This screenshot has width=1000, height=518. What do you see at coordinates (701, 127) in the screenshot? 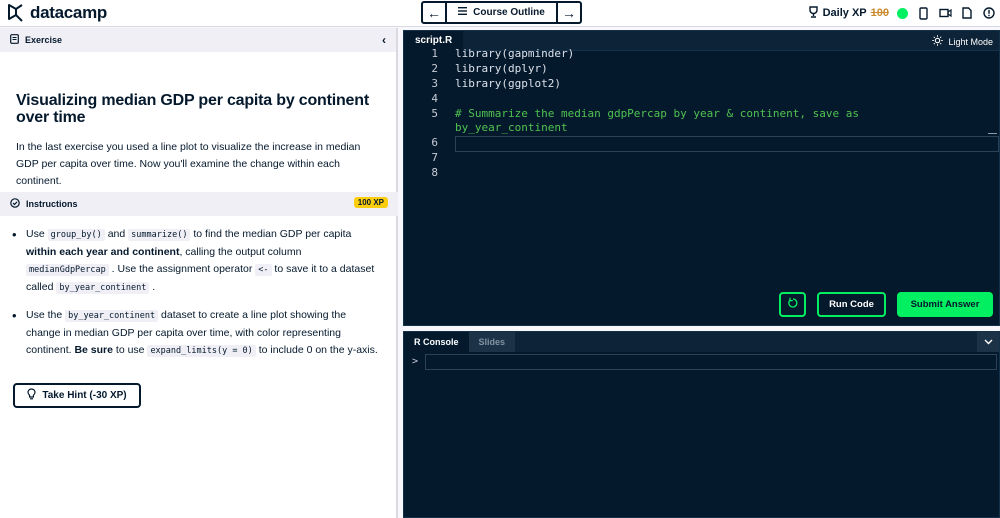
I see `code-line: by_year_continent` at bounding box center [701, 127].